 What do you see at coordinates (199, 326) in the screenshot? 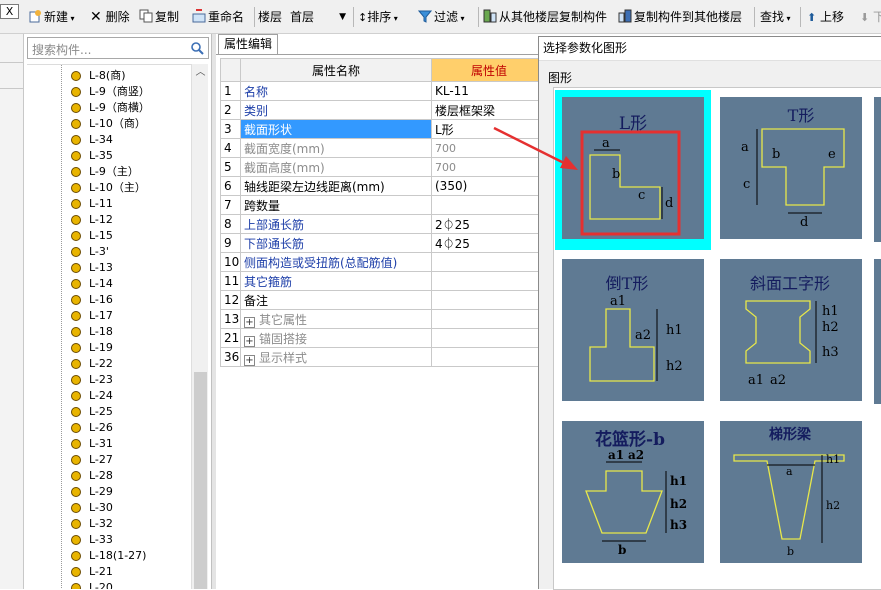
I see `tree-scrollbar: ︿` at bounding box center [199, 326].